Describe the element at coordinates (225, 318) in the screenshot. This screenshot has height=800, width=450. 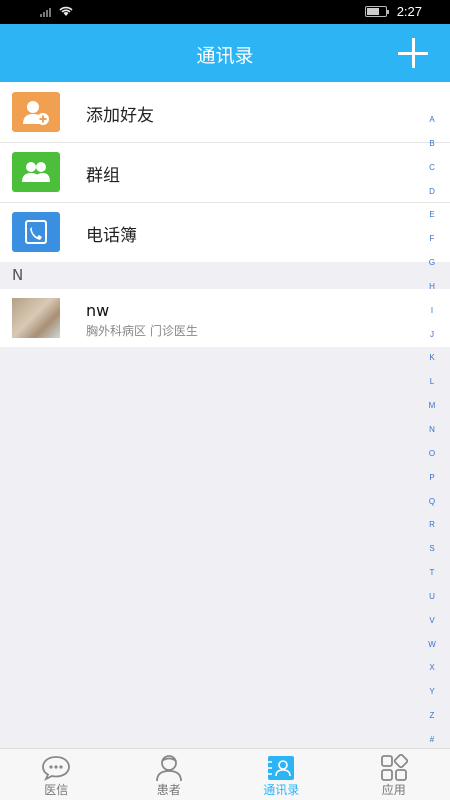
I see `contact-row: nw 胸外科病区 门诊医生` at that location.